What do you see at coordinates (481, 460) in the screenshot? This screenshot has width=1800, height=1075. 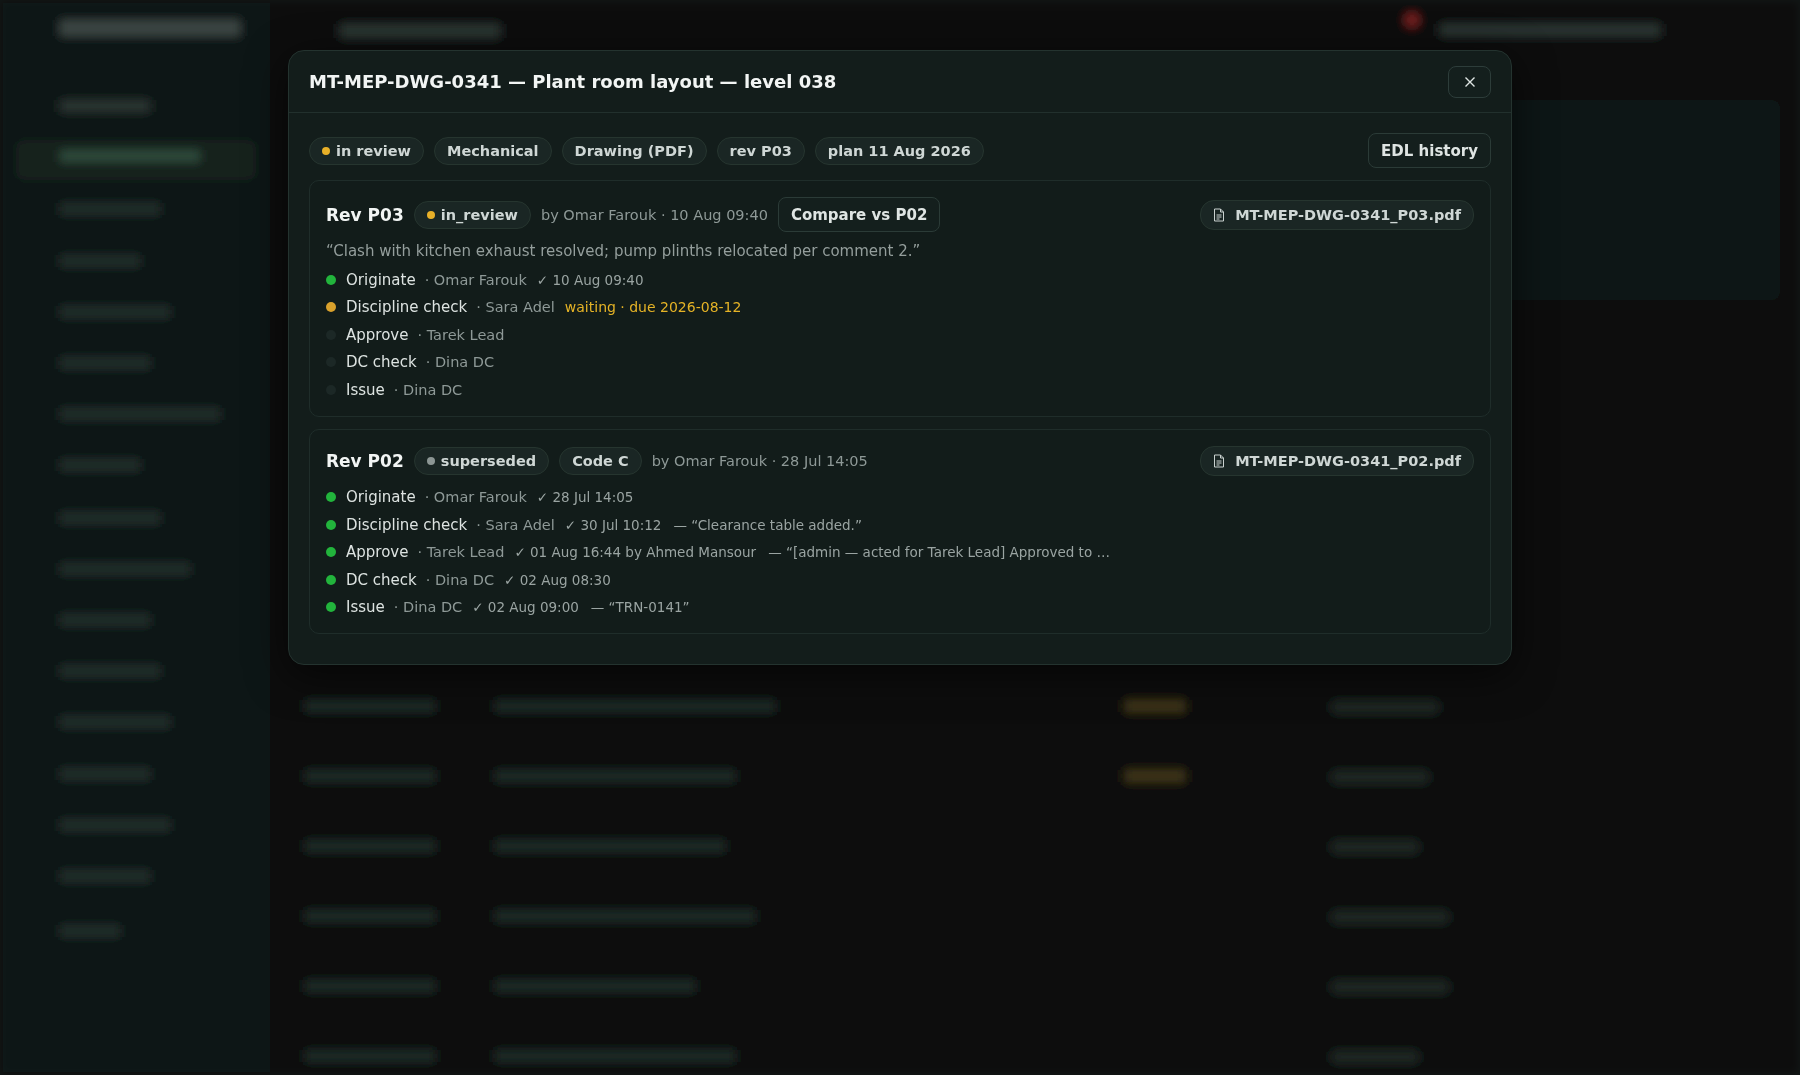 I see `status-chip: superseded` at bounding box center [481, 460].